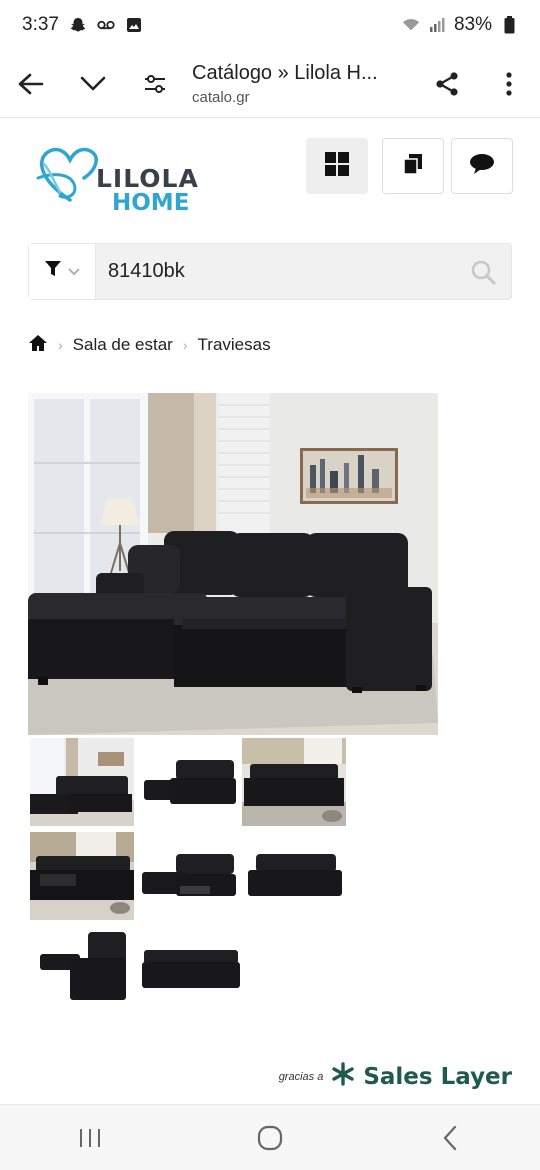  What do you see at coordinates (134, 25) in the screenshot?
I see `gallery-icon` at bounding box center [134, 25].